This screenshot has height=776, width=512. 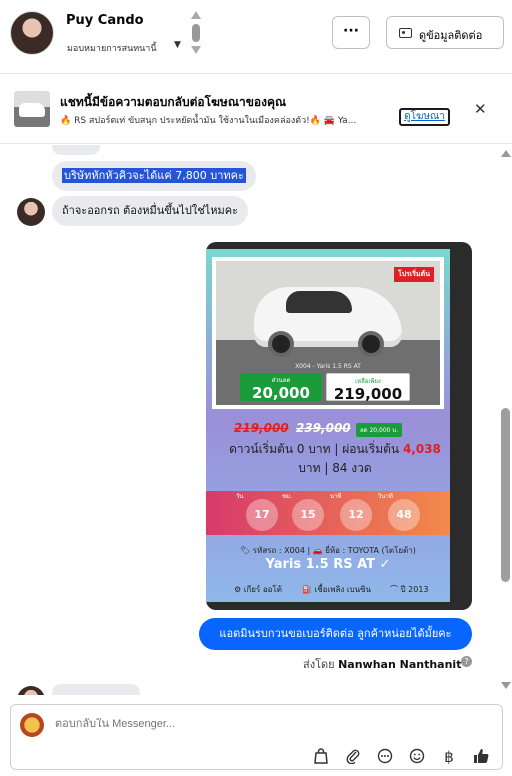 What do you see at coordinates (255, 724) in the screenshot?
I see `reply-input` at bounding box center [255, 724].